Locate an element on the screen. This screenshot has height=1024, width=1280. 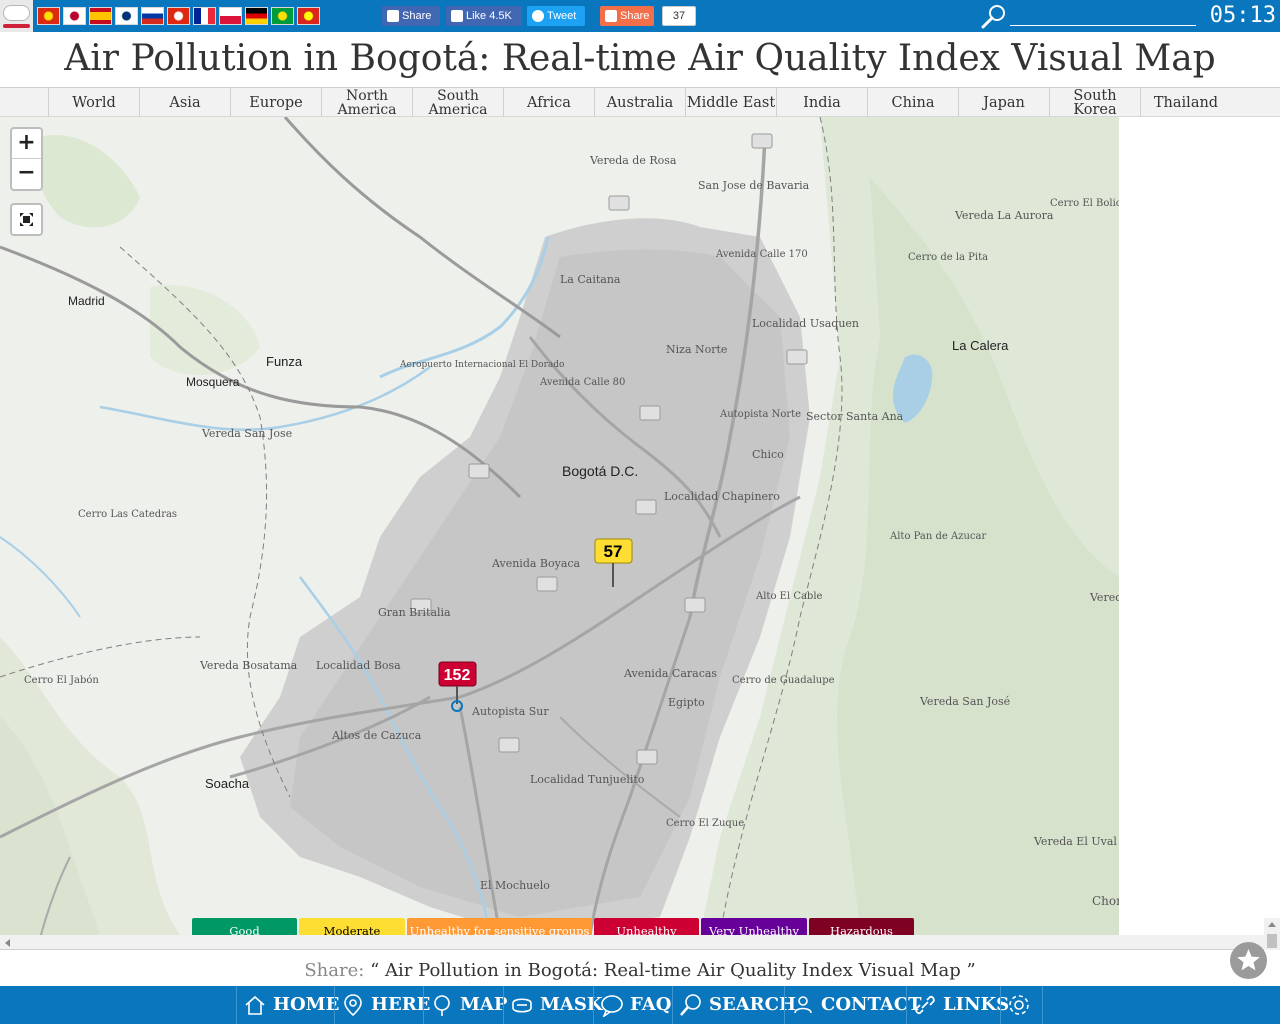
korea-flag is located at coordinates (126, 16).